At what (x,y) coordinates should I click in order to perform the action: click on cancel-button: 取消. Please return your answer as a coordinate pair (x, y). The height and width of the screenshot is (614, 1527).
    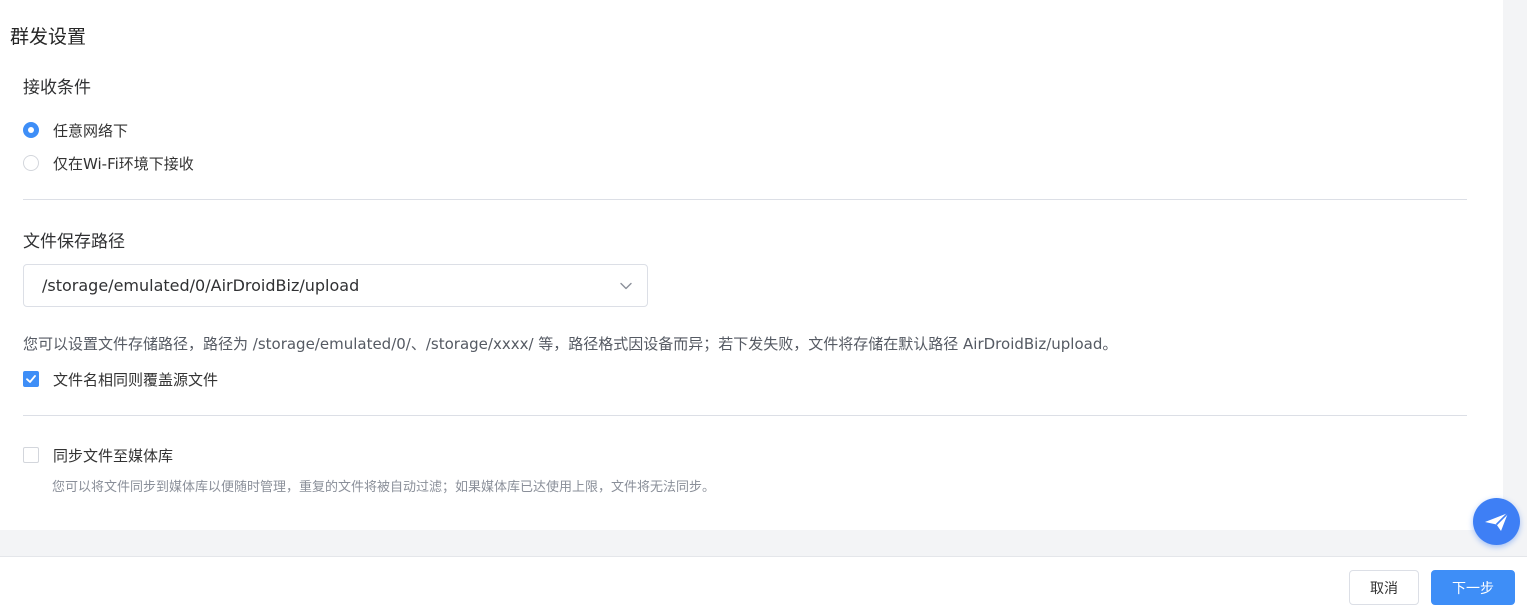
    Looking at the image, I should click on (1384, 587).